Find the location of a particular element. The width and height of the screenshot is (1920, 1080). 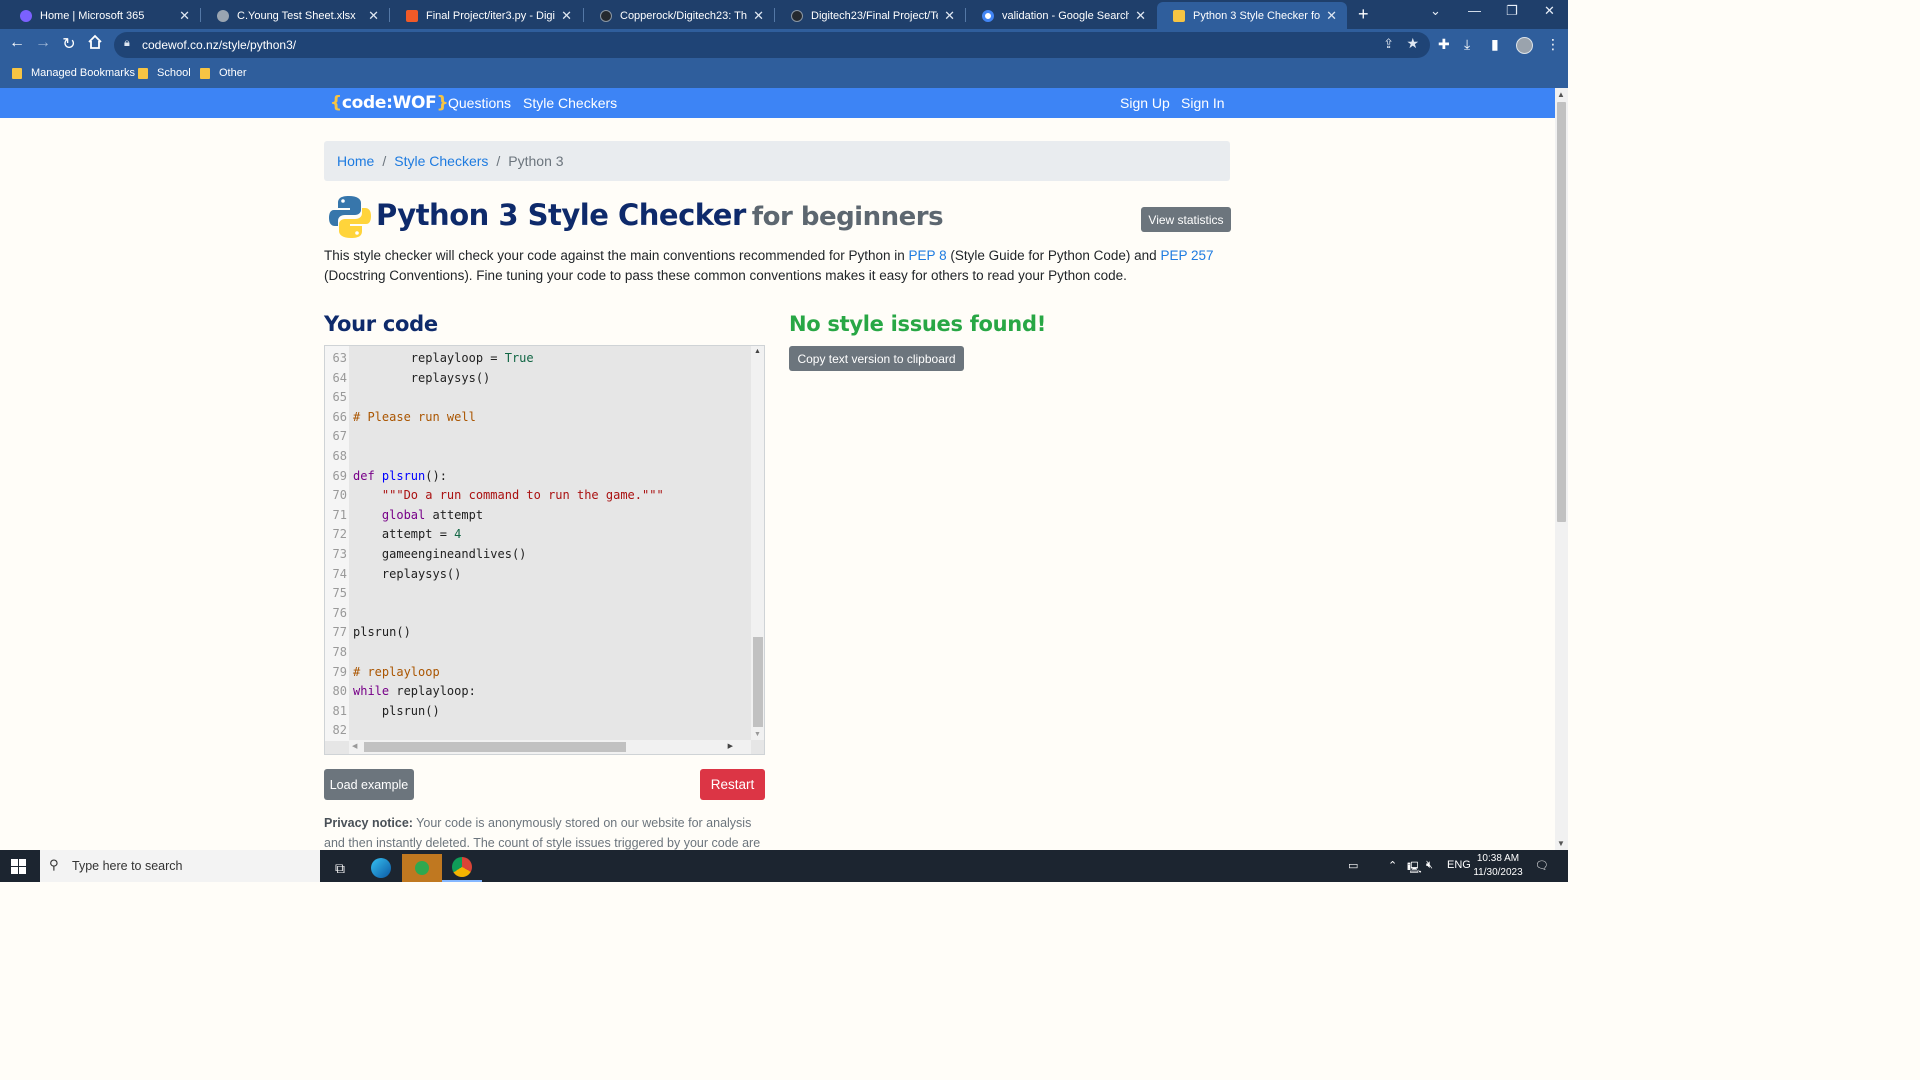

keyboard-icon: ▭ is located at coordinates (1353, 865).